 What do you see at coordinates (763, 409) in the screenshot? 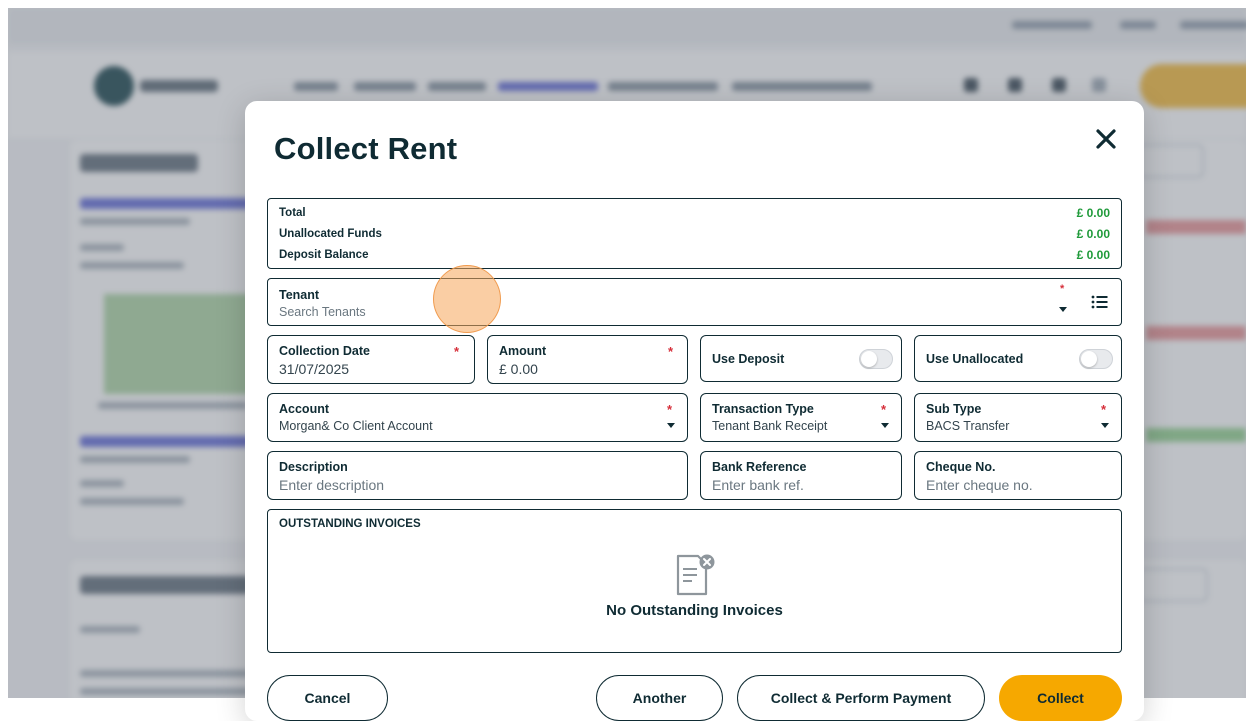
I see `transaction-type-label: Transaction Type` at bounding box center [763, 409].